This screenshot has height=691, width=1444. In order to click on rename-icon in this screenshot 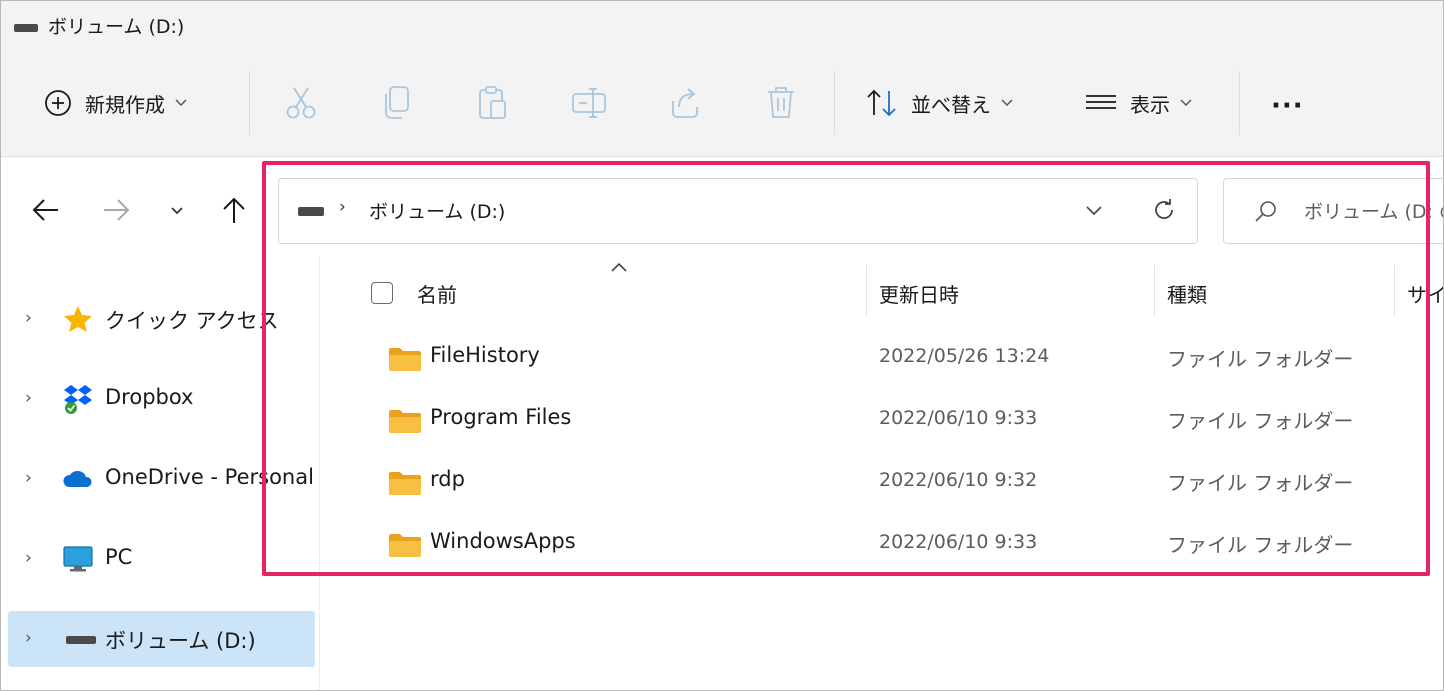, I will do `click(589, 103)`.